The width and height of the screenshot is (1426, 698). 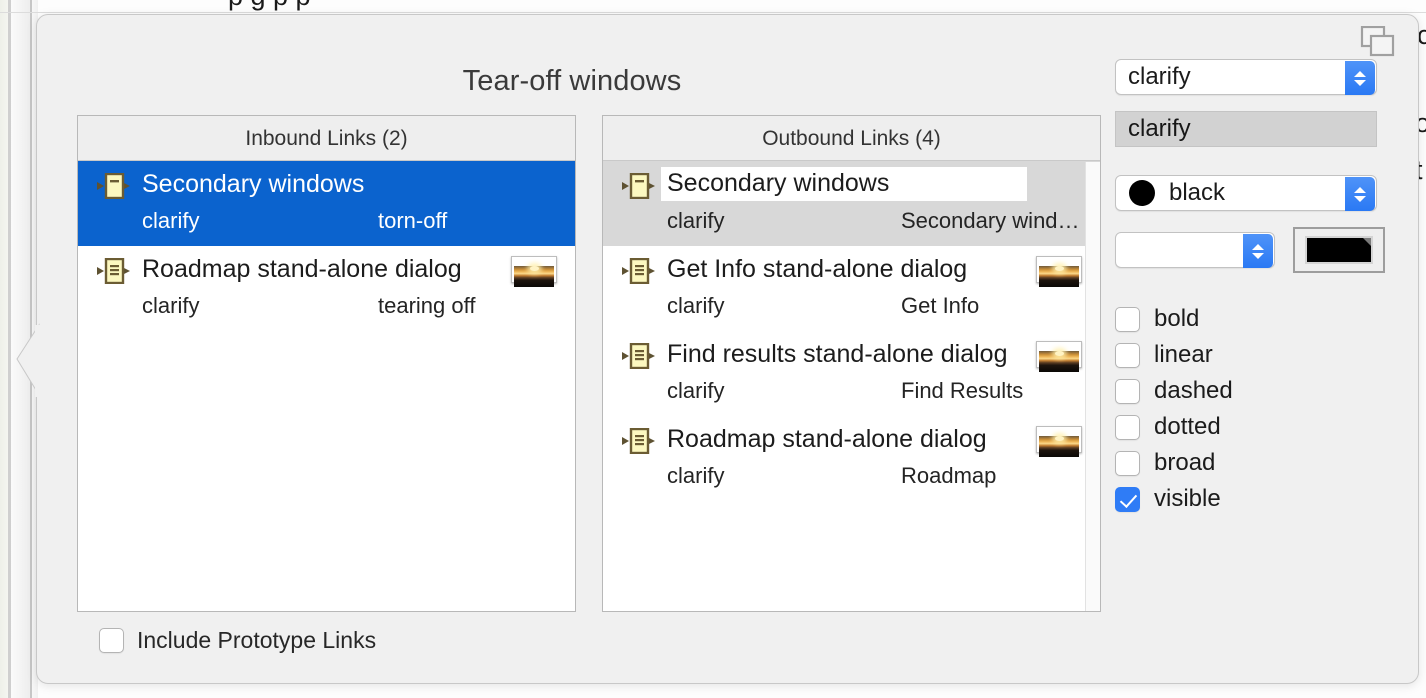 I want to click on style-option-visible: visible, so click(x=1250, y=499).